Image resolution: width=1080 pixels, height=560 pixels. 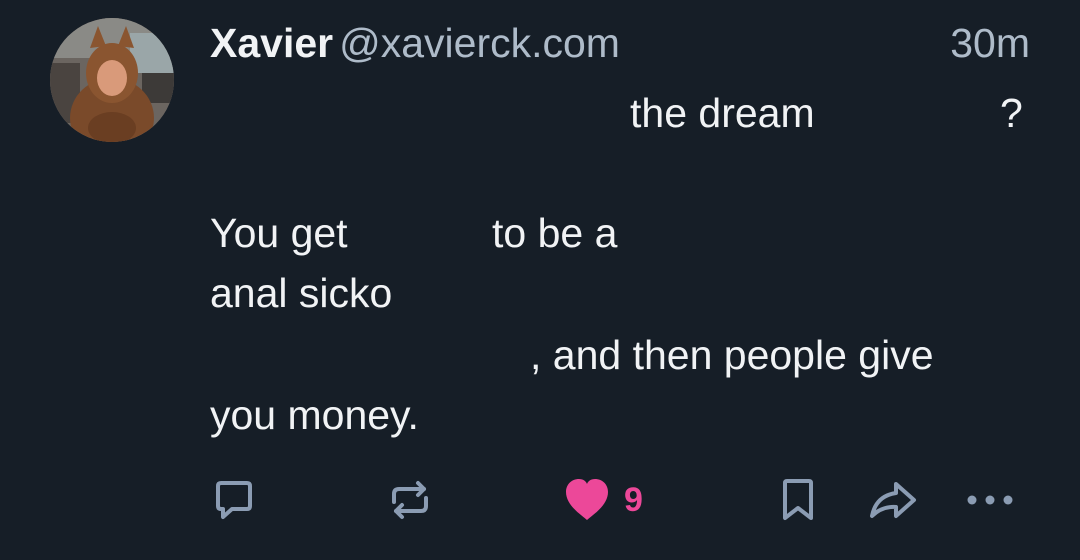 I want to click on share-button, so click(x=893, y=500).